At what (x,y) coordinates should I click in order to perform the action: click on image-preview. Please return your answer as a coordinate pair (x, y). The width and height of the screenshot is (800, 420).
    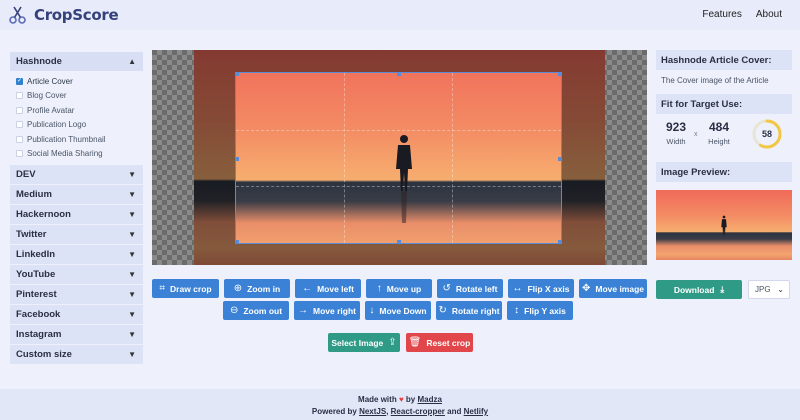
    Looking at the image, I should click on (724, 225).